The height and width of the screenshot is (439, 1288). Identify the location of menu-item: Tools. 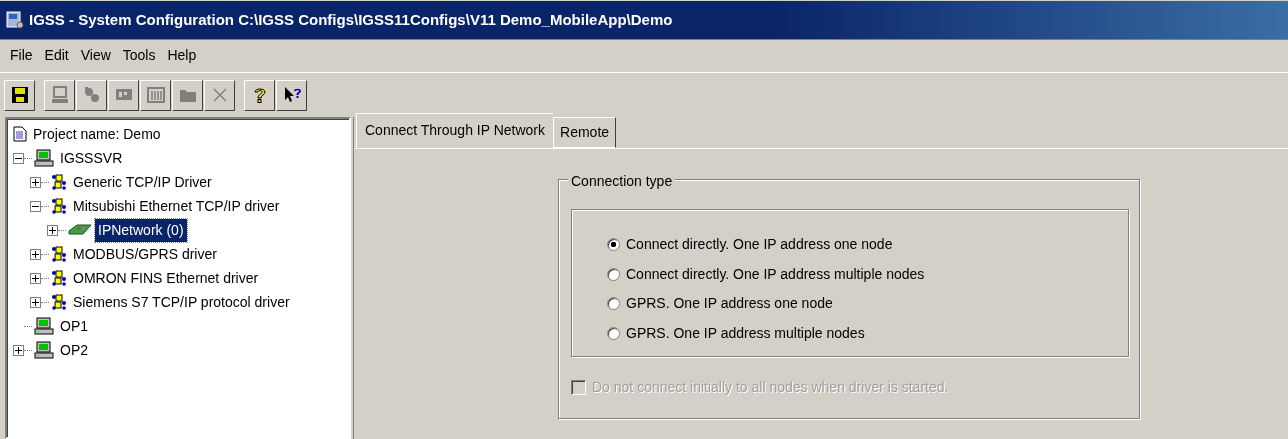
(139, 55).